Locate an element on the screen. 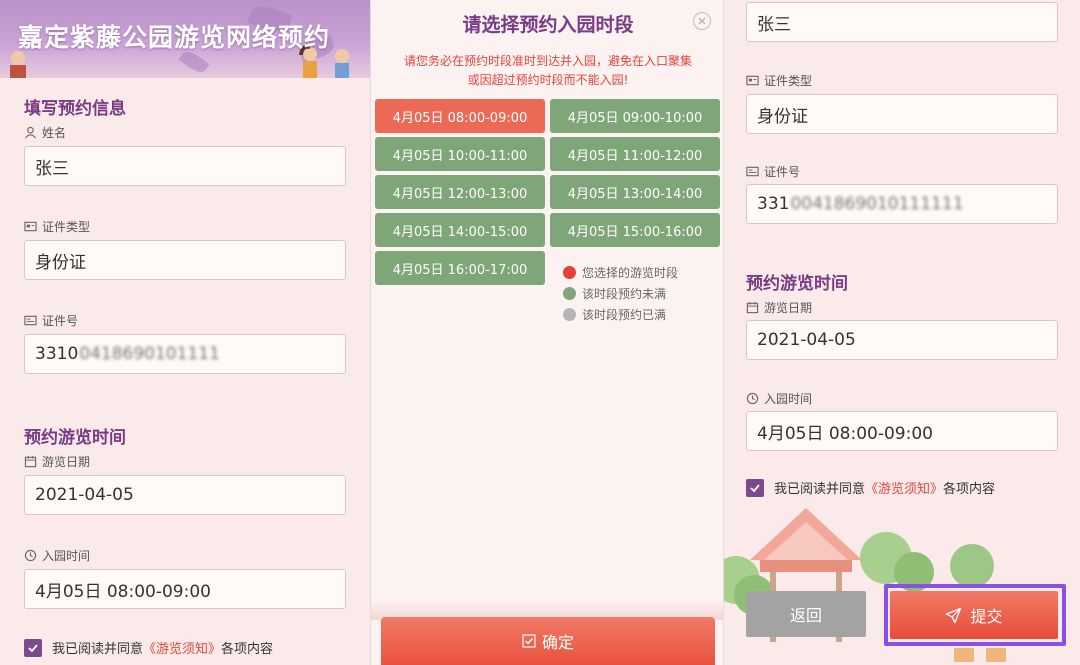 The image size is (1080, 665). user-icon is located at coordinates (30, 132).